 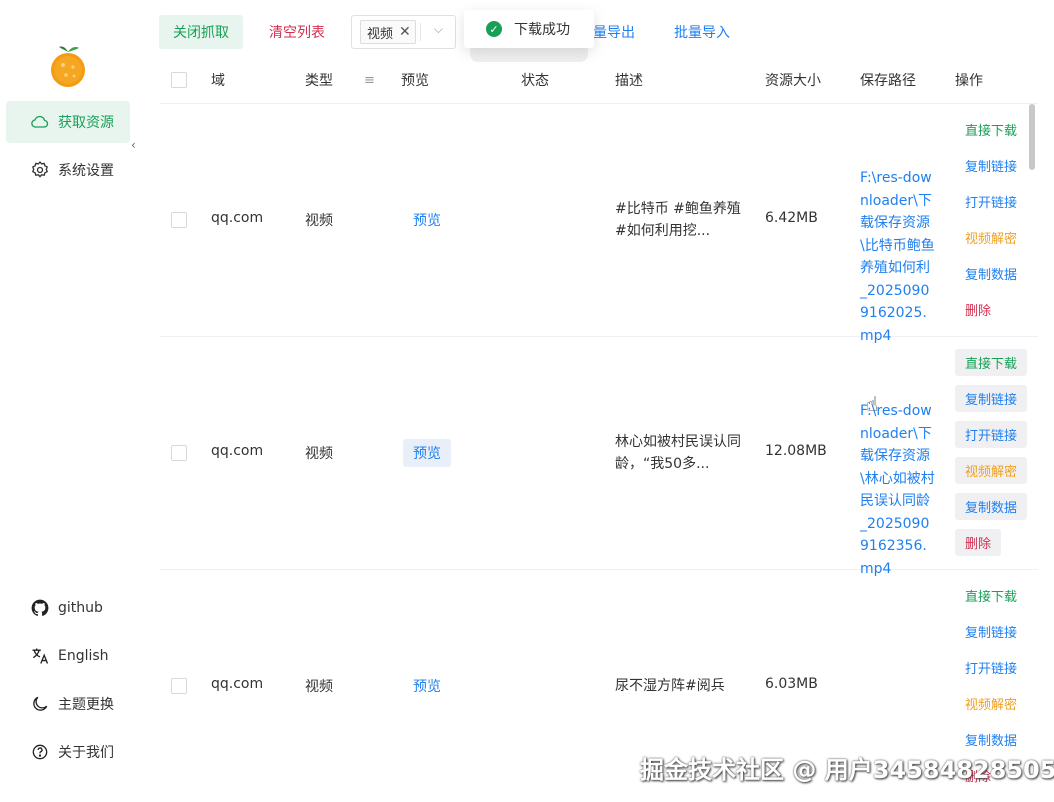 I want to click on filter-tag-label: 视频, so click(x=380, y=34).